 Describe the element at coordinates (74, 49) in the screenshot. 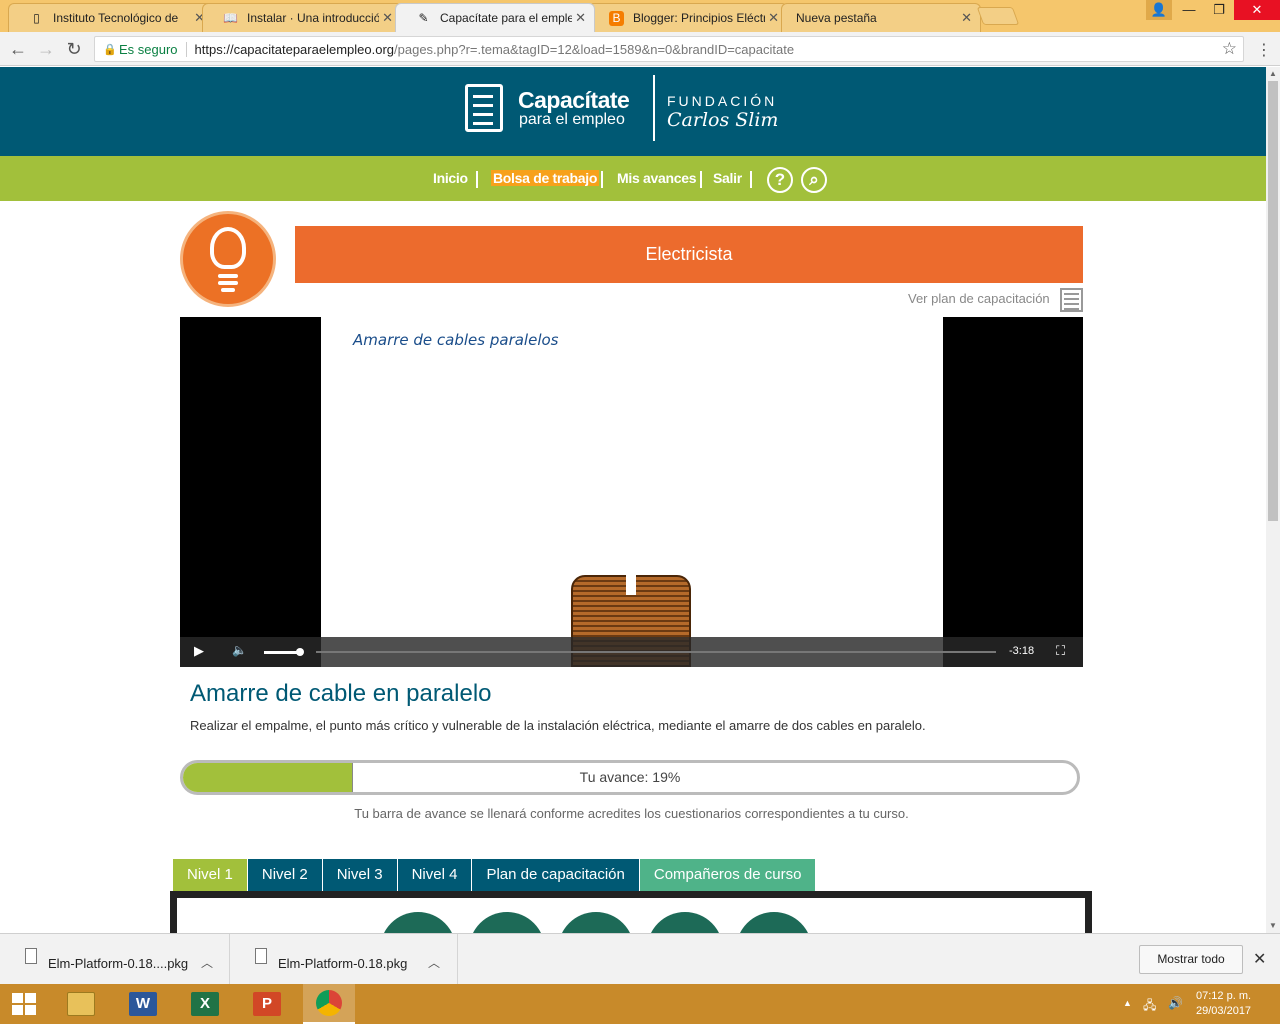

I see `reload-icon: ↻` at that location.